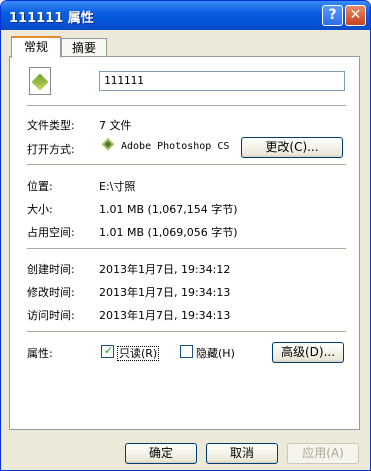  Describe the element at coordinates (185, 15) in the screenshot. I see `title-bar: 111111 属性 ? ✕` at that location.